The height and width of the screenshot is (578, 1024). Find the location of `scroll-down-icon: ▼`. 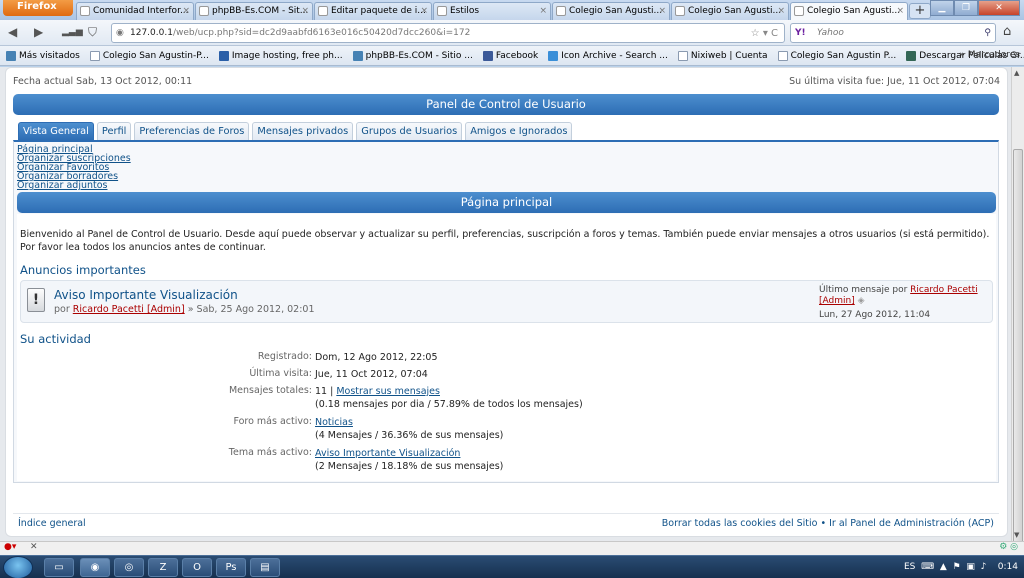

scroll-down-icon: ▼ is located at coordinates (1016, 535).